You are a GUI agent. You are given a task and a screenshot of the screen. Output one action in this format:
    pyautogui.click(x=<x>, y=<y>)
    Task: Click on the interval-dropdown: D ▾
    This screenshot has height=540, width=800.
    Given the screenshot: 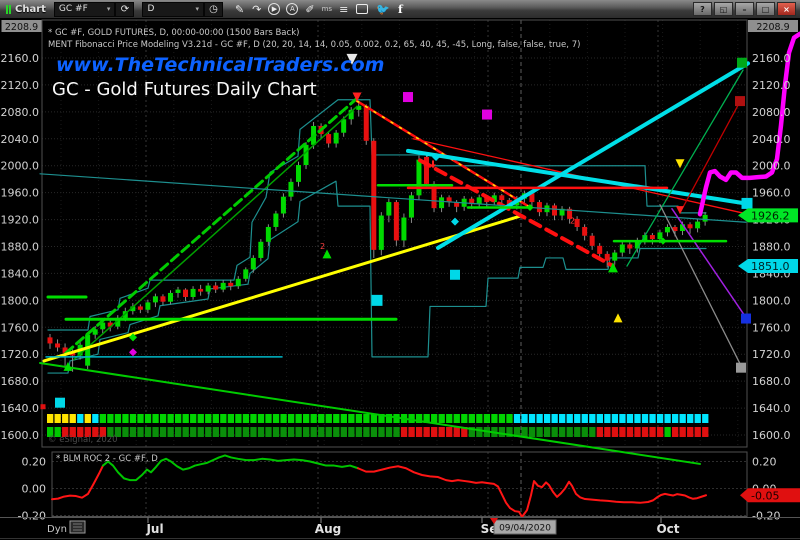 What is the action you would take?
    pyautogui.click(x=173, y=9)
    